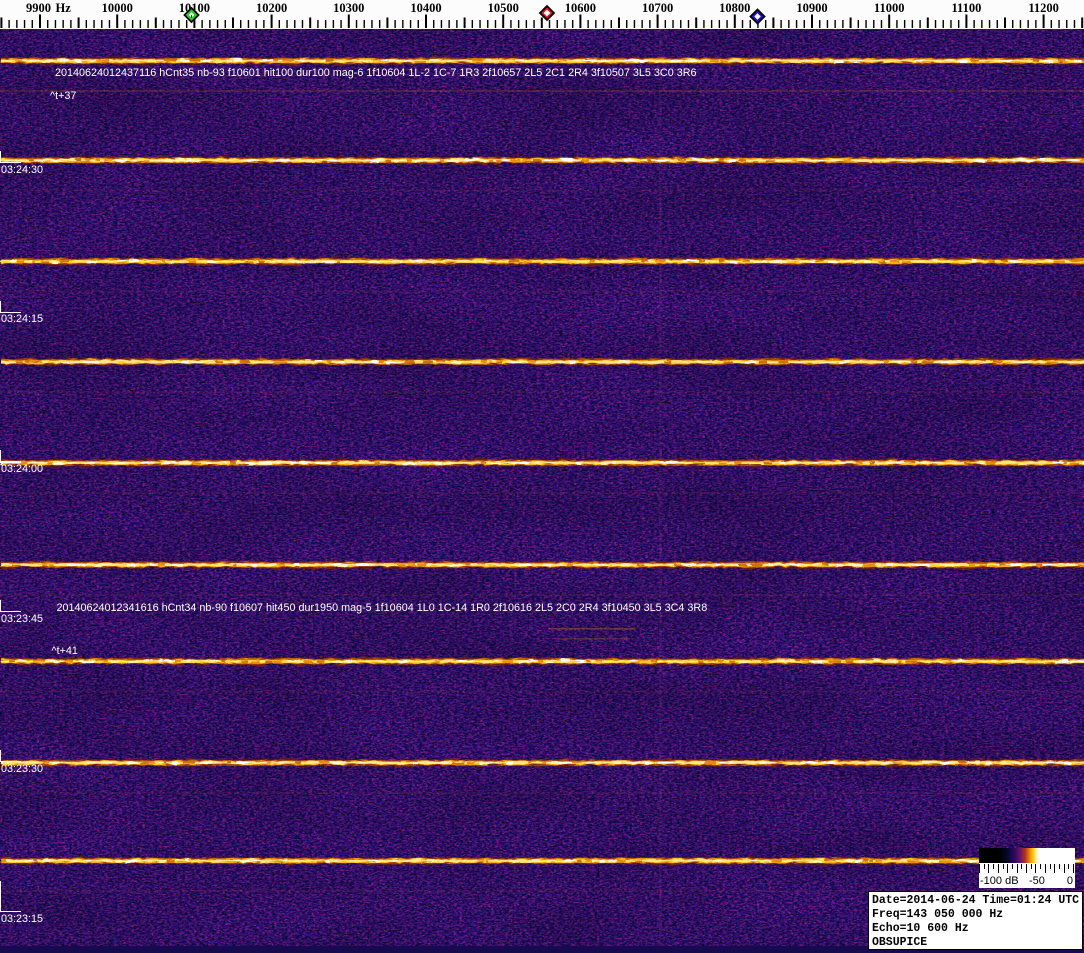 This screenshot has width=1084, height=953. Describe the element at coordinates (580, 8) in the screenshot. I see `svg-text: 10600` at that location.